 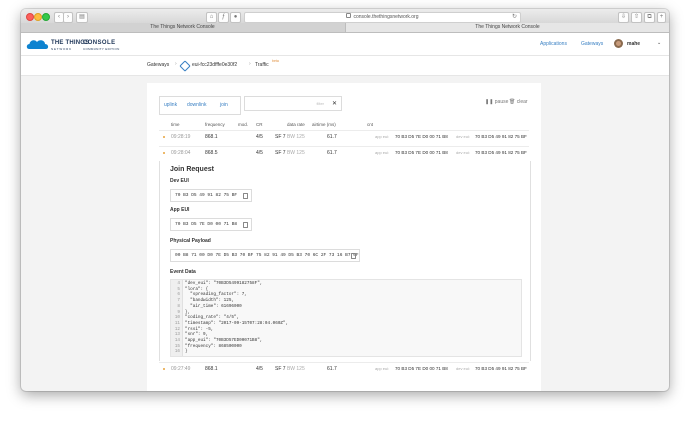 I want to click on nav-applications: Applications, so click(x=553, y=44).